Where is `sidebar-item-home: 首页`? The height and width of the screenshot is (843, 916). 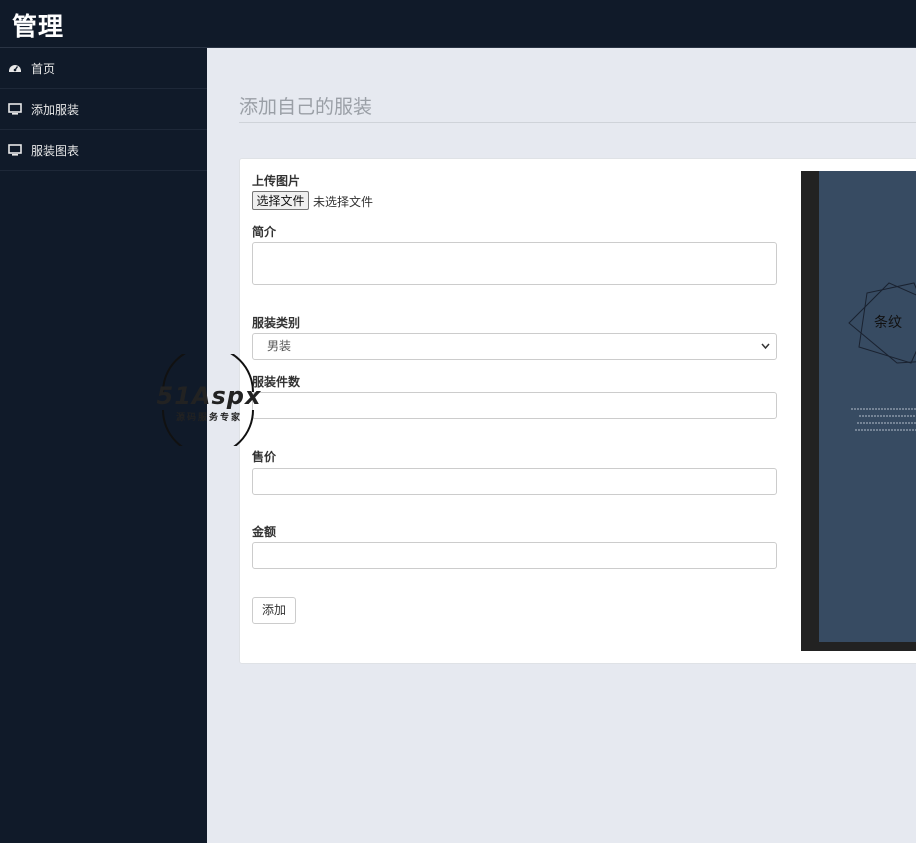
sidebar-item-home: 首页 is located at coordinates (103, 68).